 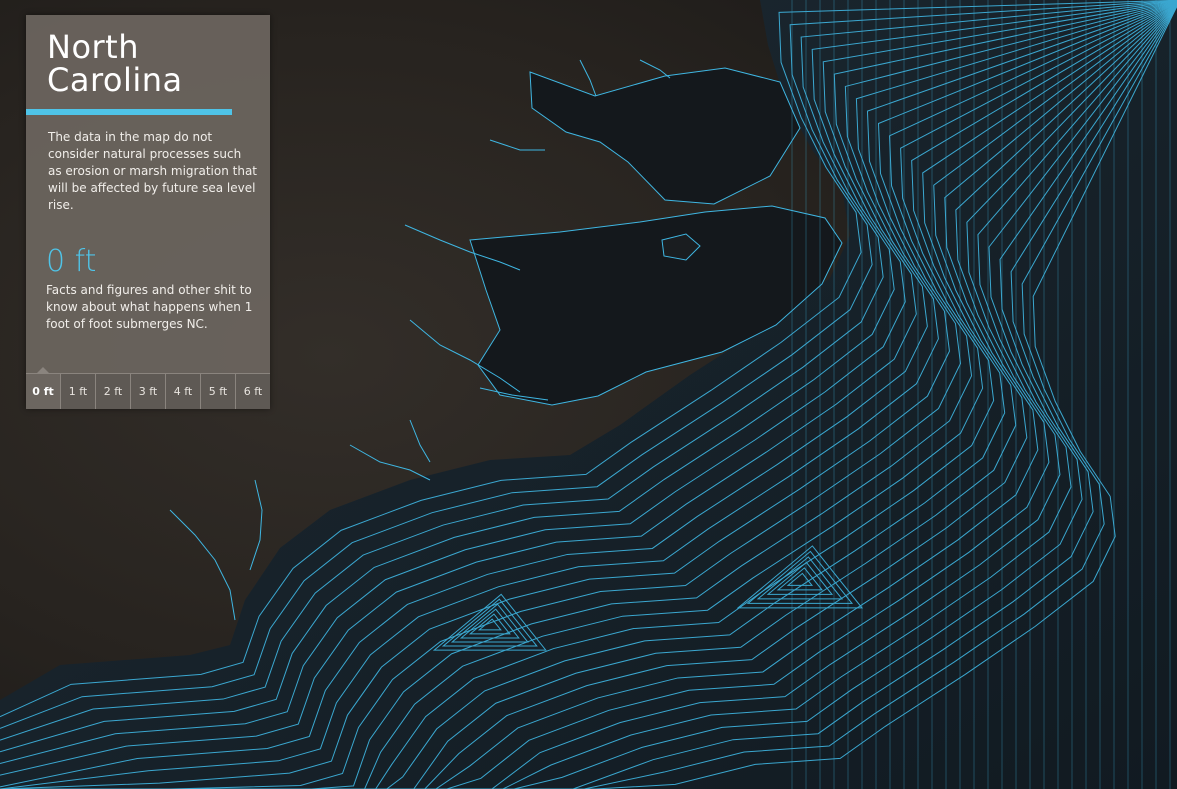 I want to click on tab-1ft: 1 ft, so click(x=78, y=391).